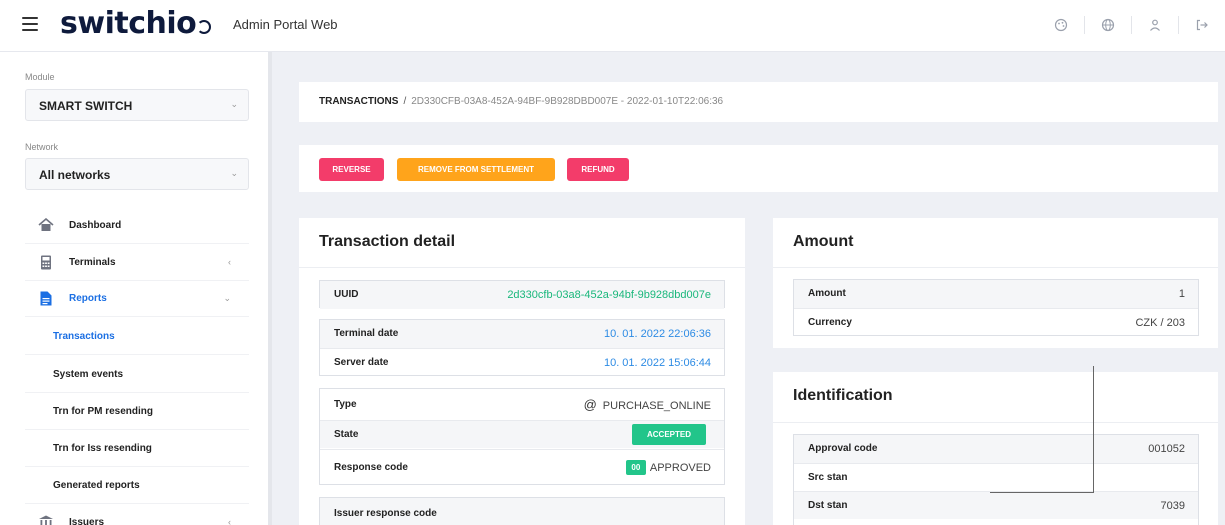 The width and height of the screenshot is (1225, 525). I want to click on card-title: Identification, so click(843, 395).